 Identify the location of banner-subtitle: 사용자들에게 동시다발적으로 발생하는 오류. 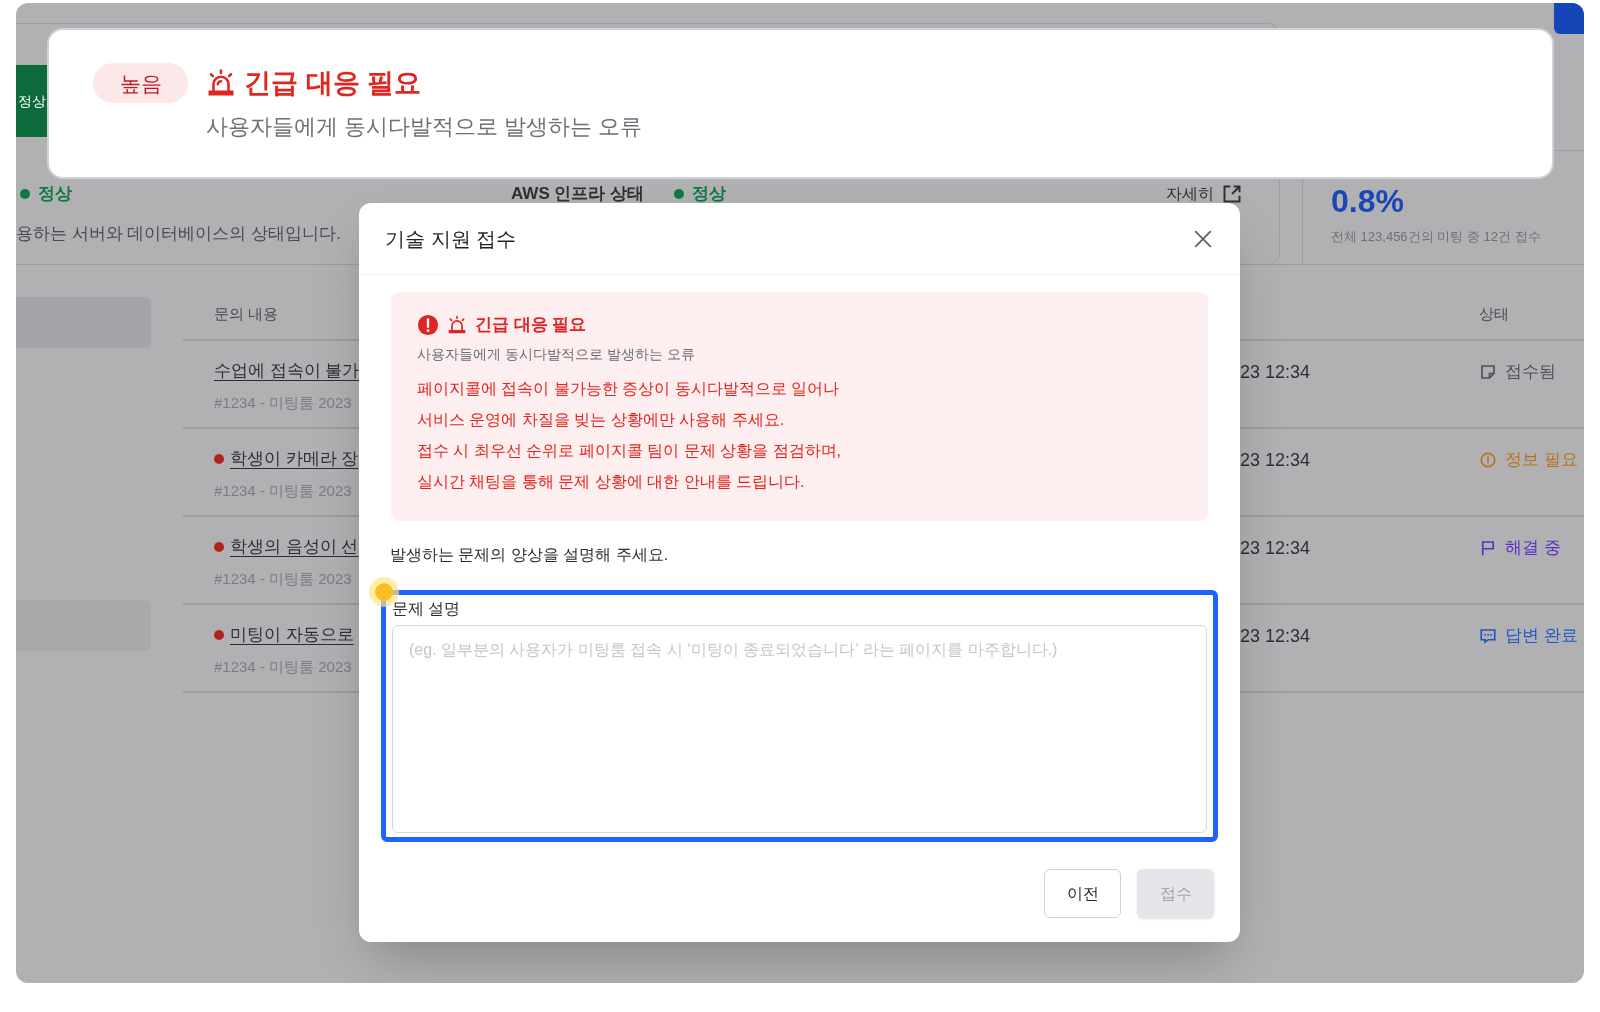
(425, 126).